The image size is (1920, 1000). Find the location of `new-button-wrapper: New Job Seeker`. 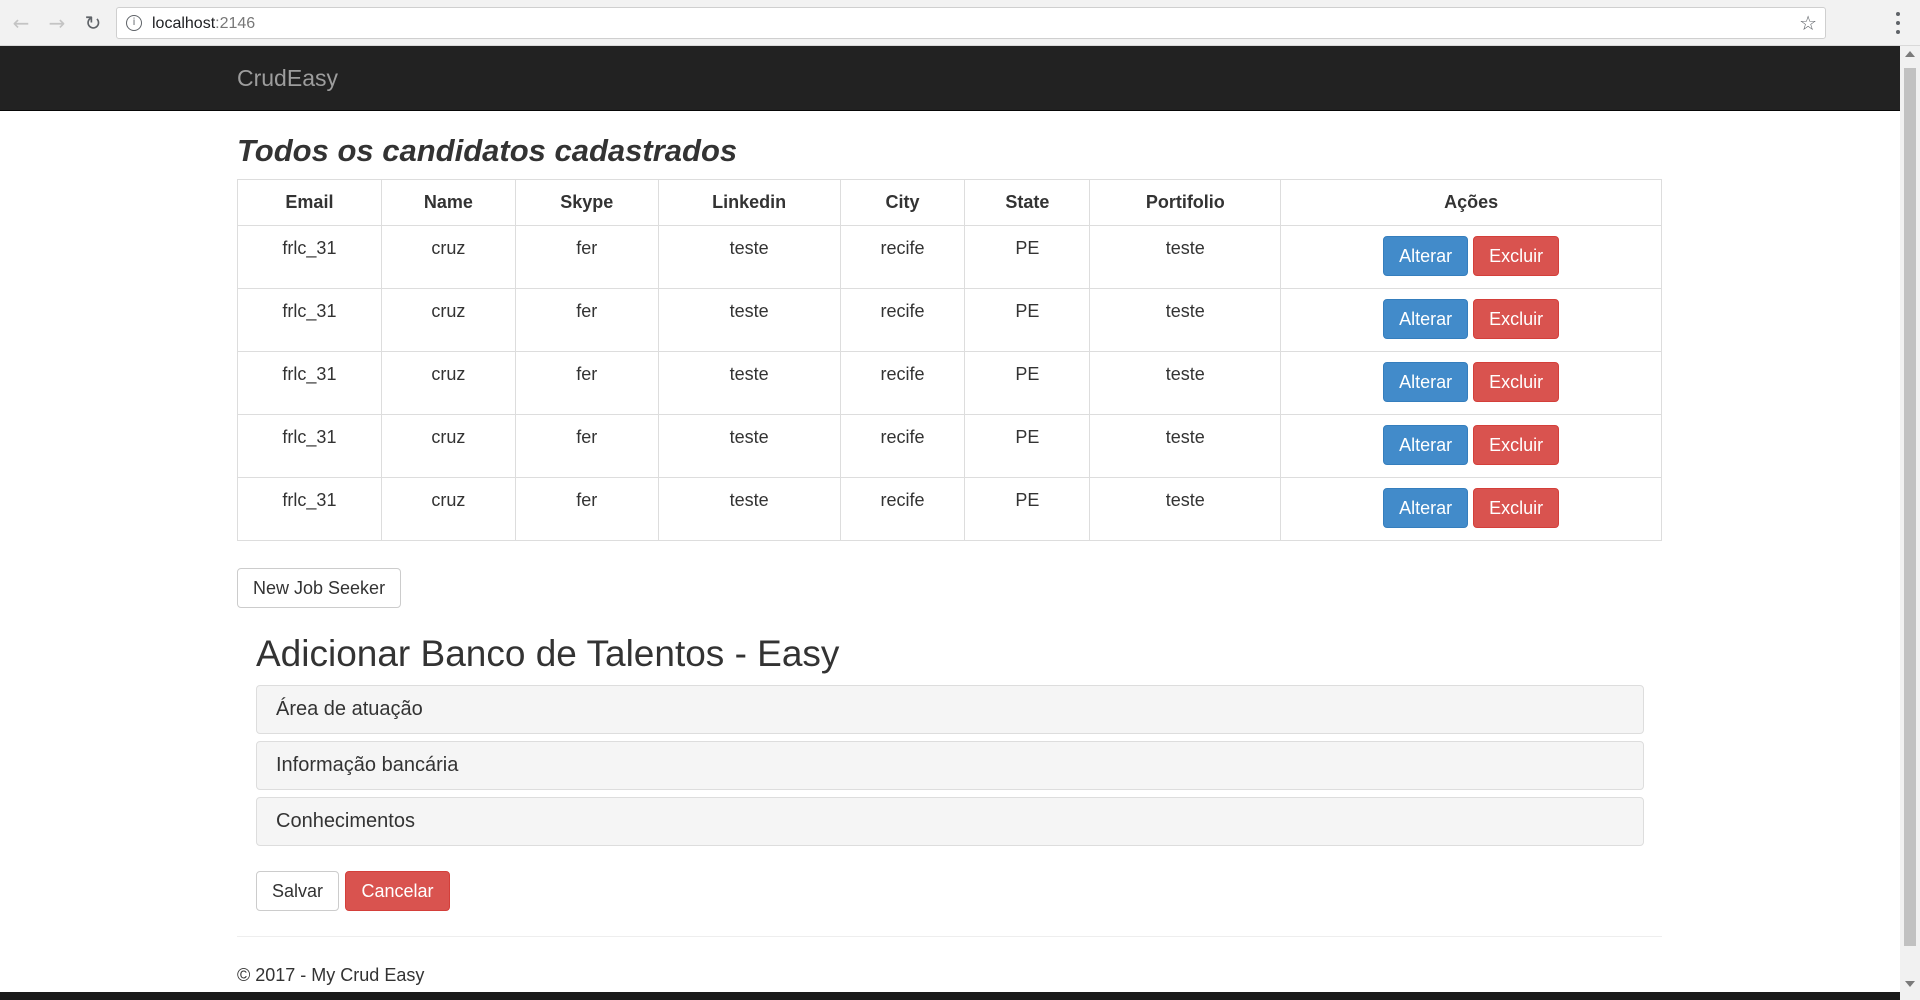

new-button-wrapper: New Job Seeker is located at coordinates (949, 588).